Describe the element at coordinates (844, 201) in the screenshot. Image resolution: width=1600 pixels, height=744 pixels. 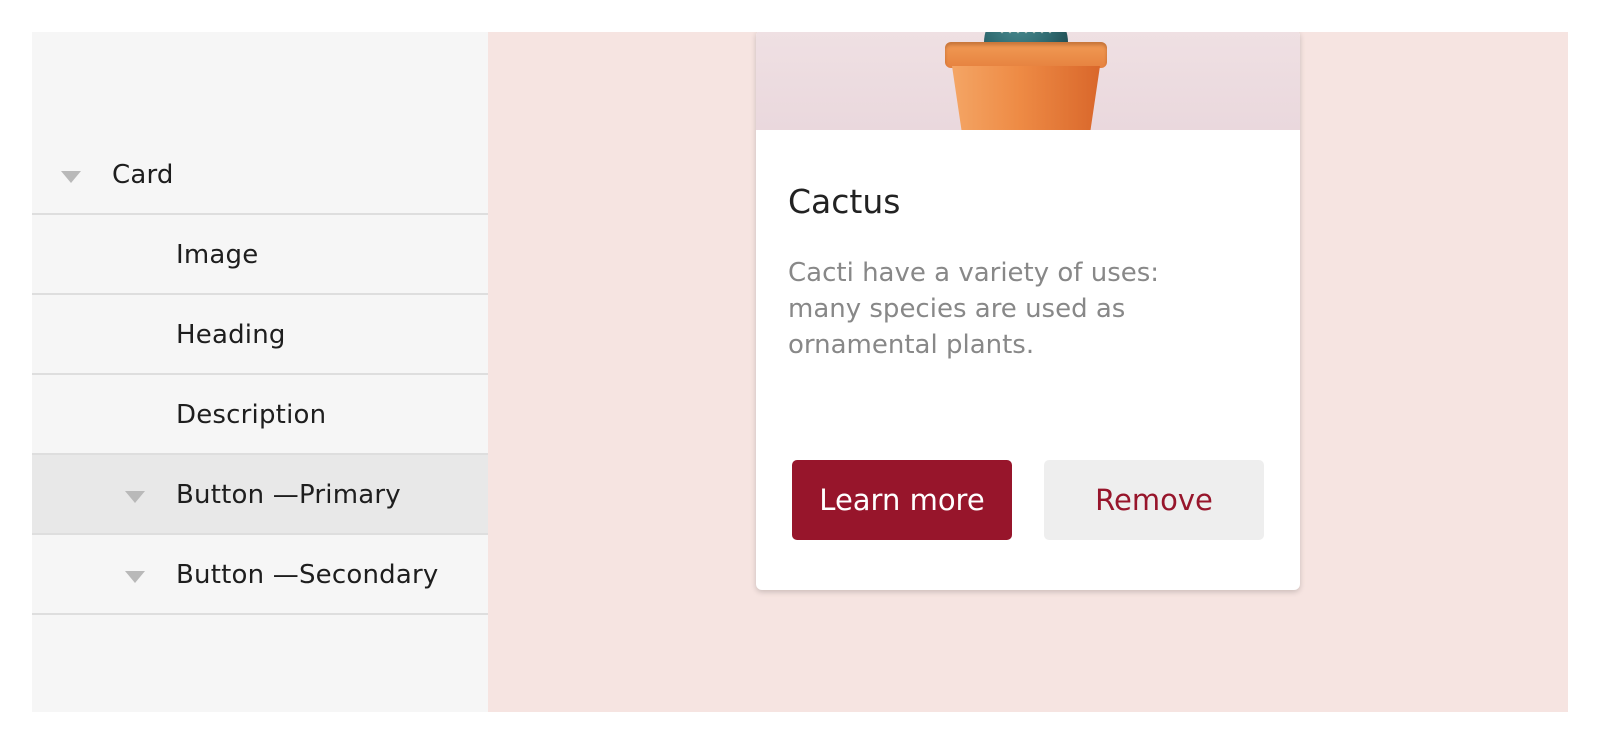
I see `card-heading: Cactus` at that location.